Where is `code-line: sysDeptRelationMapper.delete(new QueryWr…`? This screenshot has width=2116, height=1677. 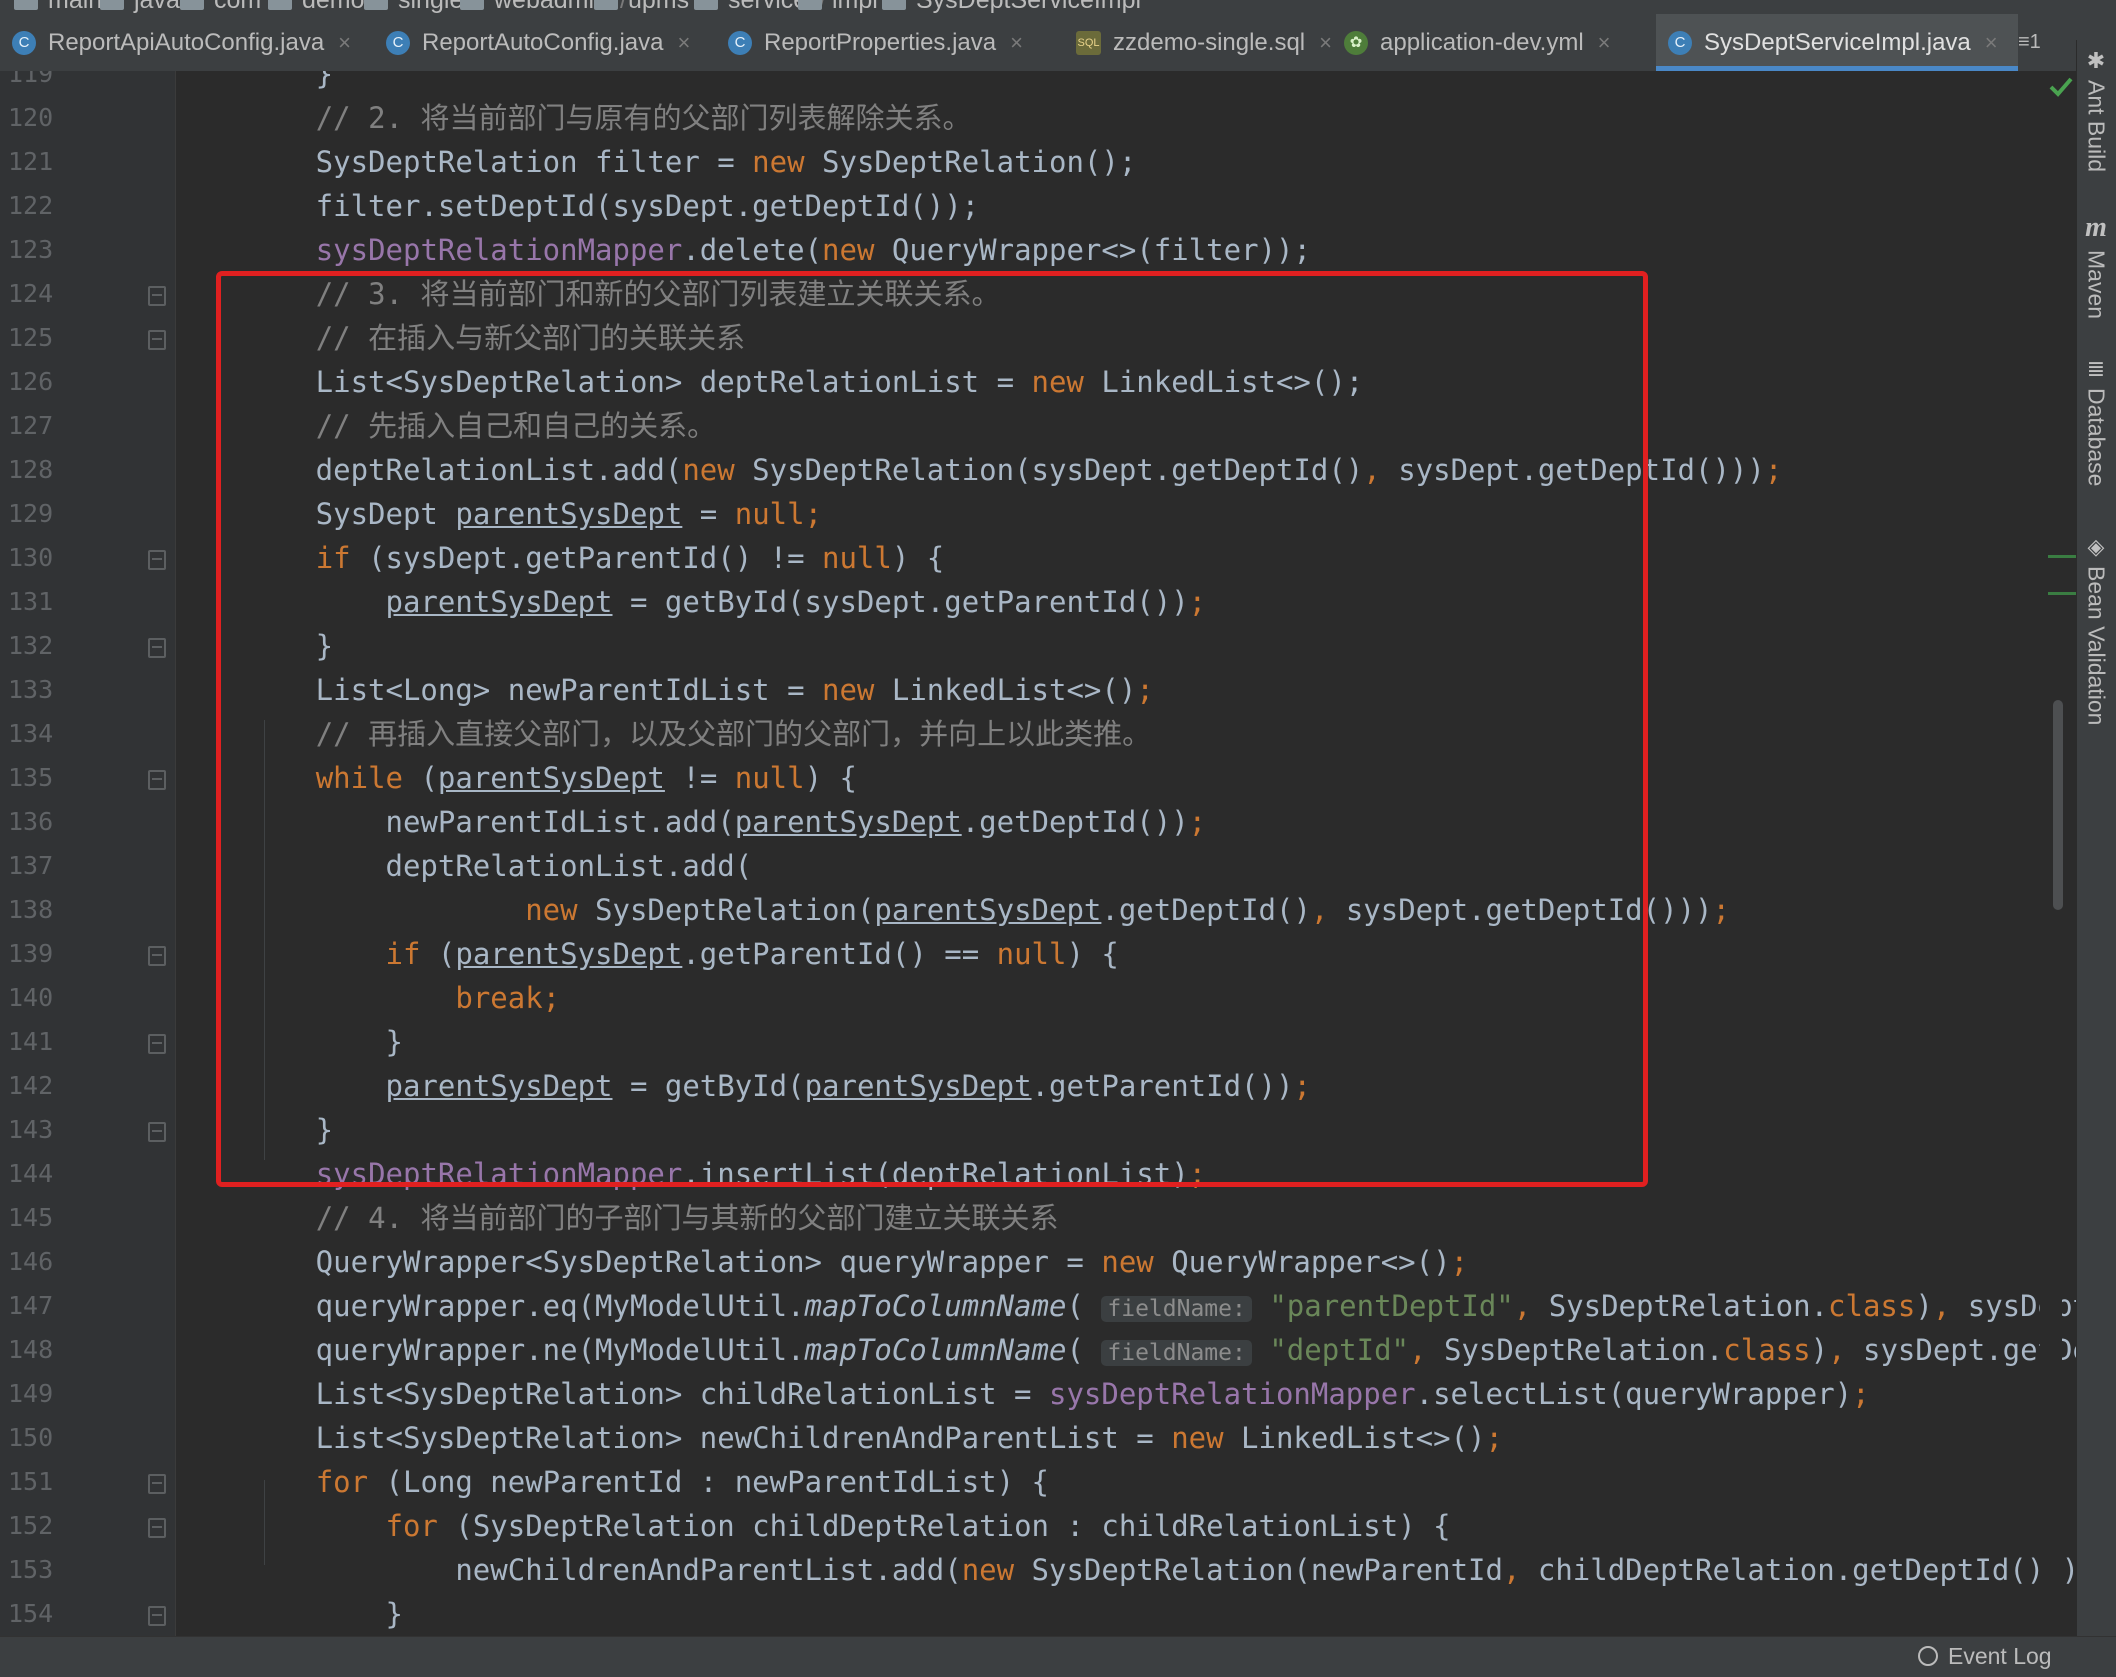 code-line: sysDeptRelationMapper.delete(new QueryWr… is located at coordinates (743, 250).